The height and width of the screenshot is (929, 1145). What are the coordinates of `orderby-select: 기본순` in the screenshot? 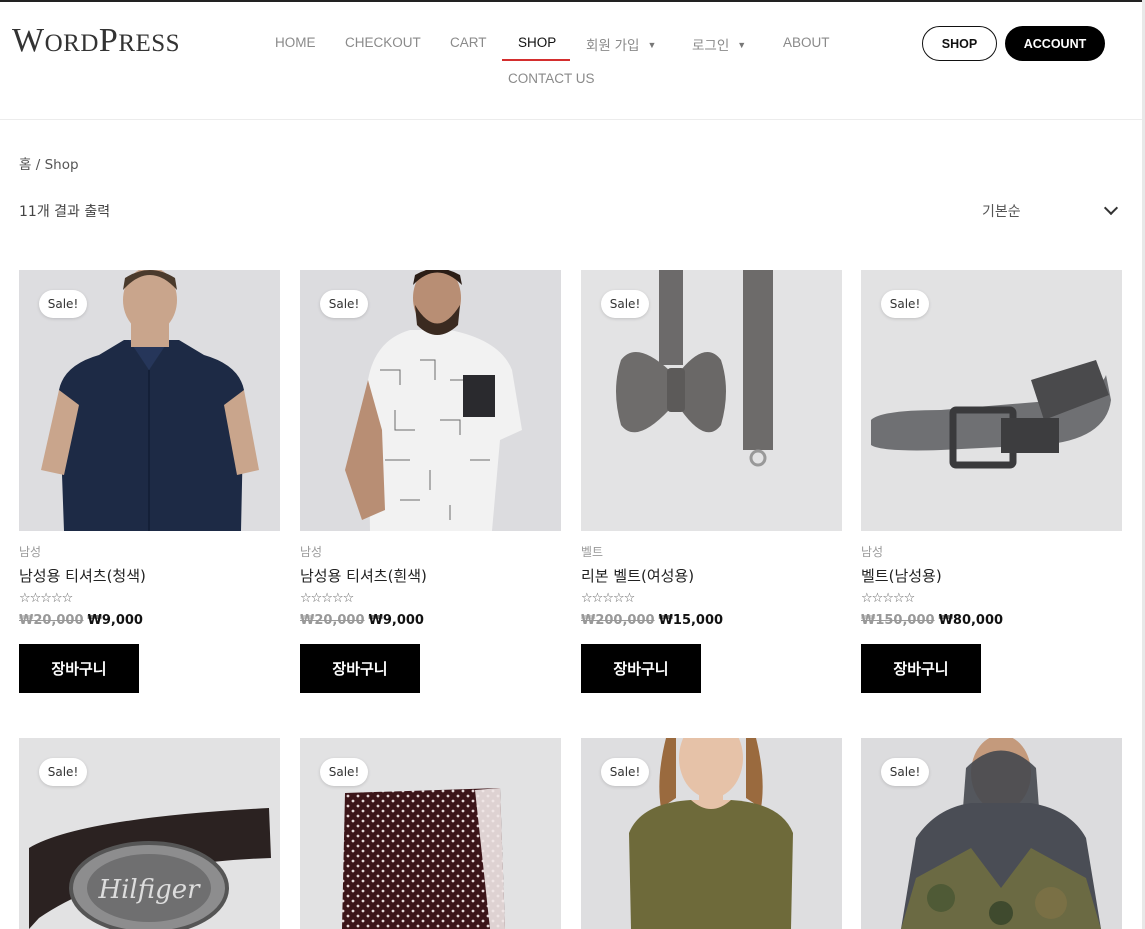 It's located at (1052, 210).